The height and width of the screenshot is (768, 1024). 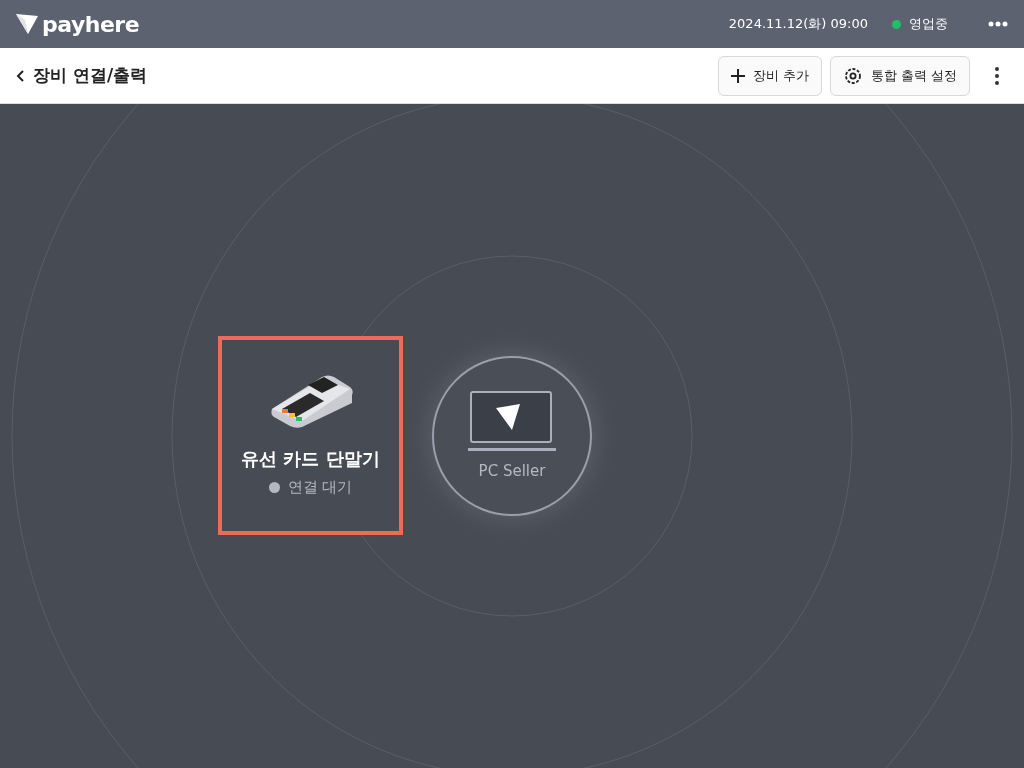 I want to click on logo-text: payhere, so click(x=91, y=24).